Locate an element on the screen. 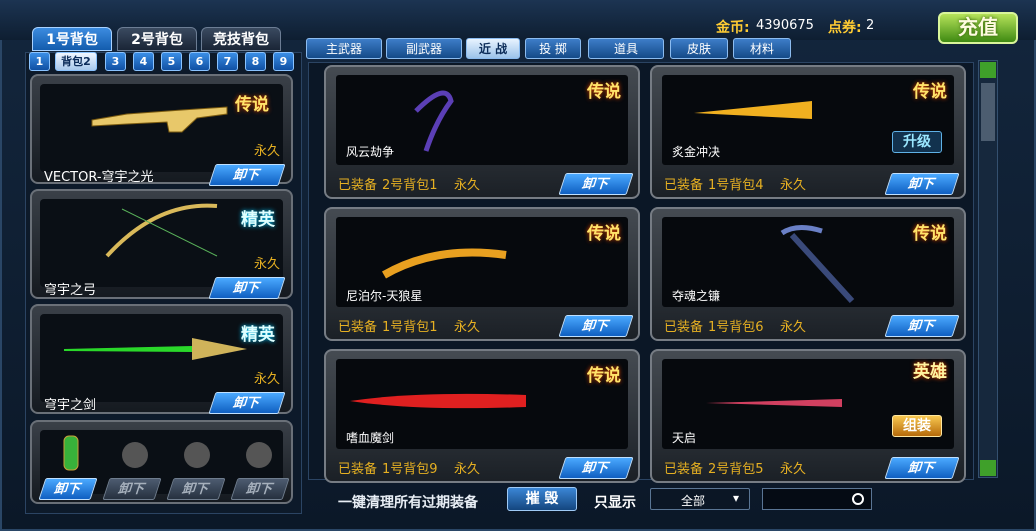 This screenshot has width=1036, height=531. search-icon is located at coordinates (859, 500).